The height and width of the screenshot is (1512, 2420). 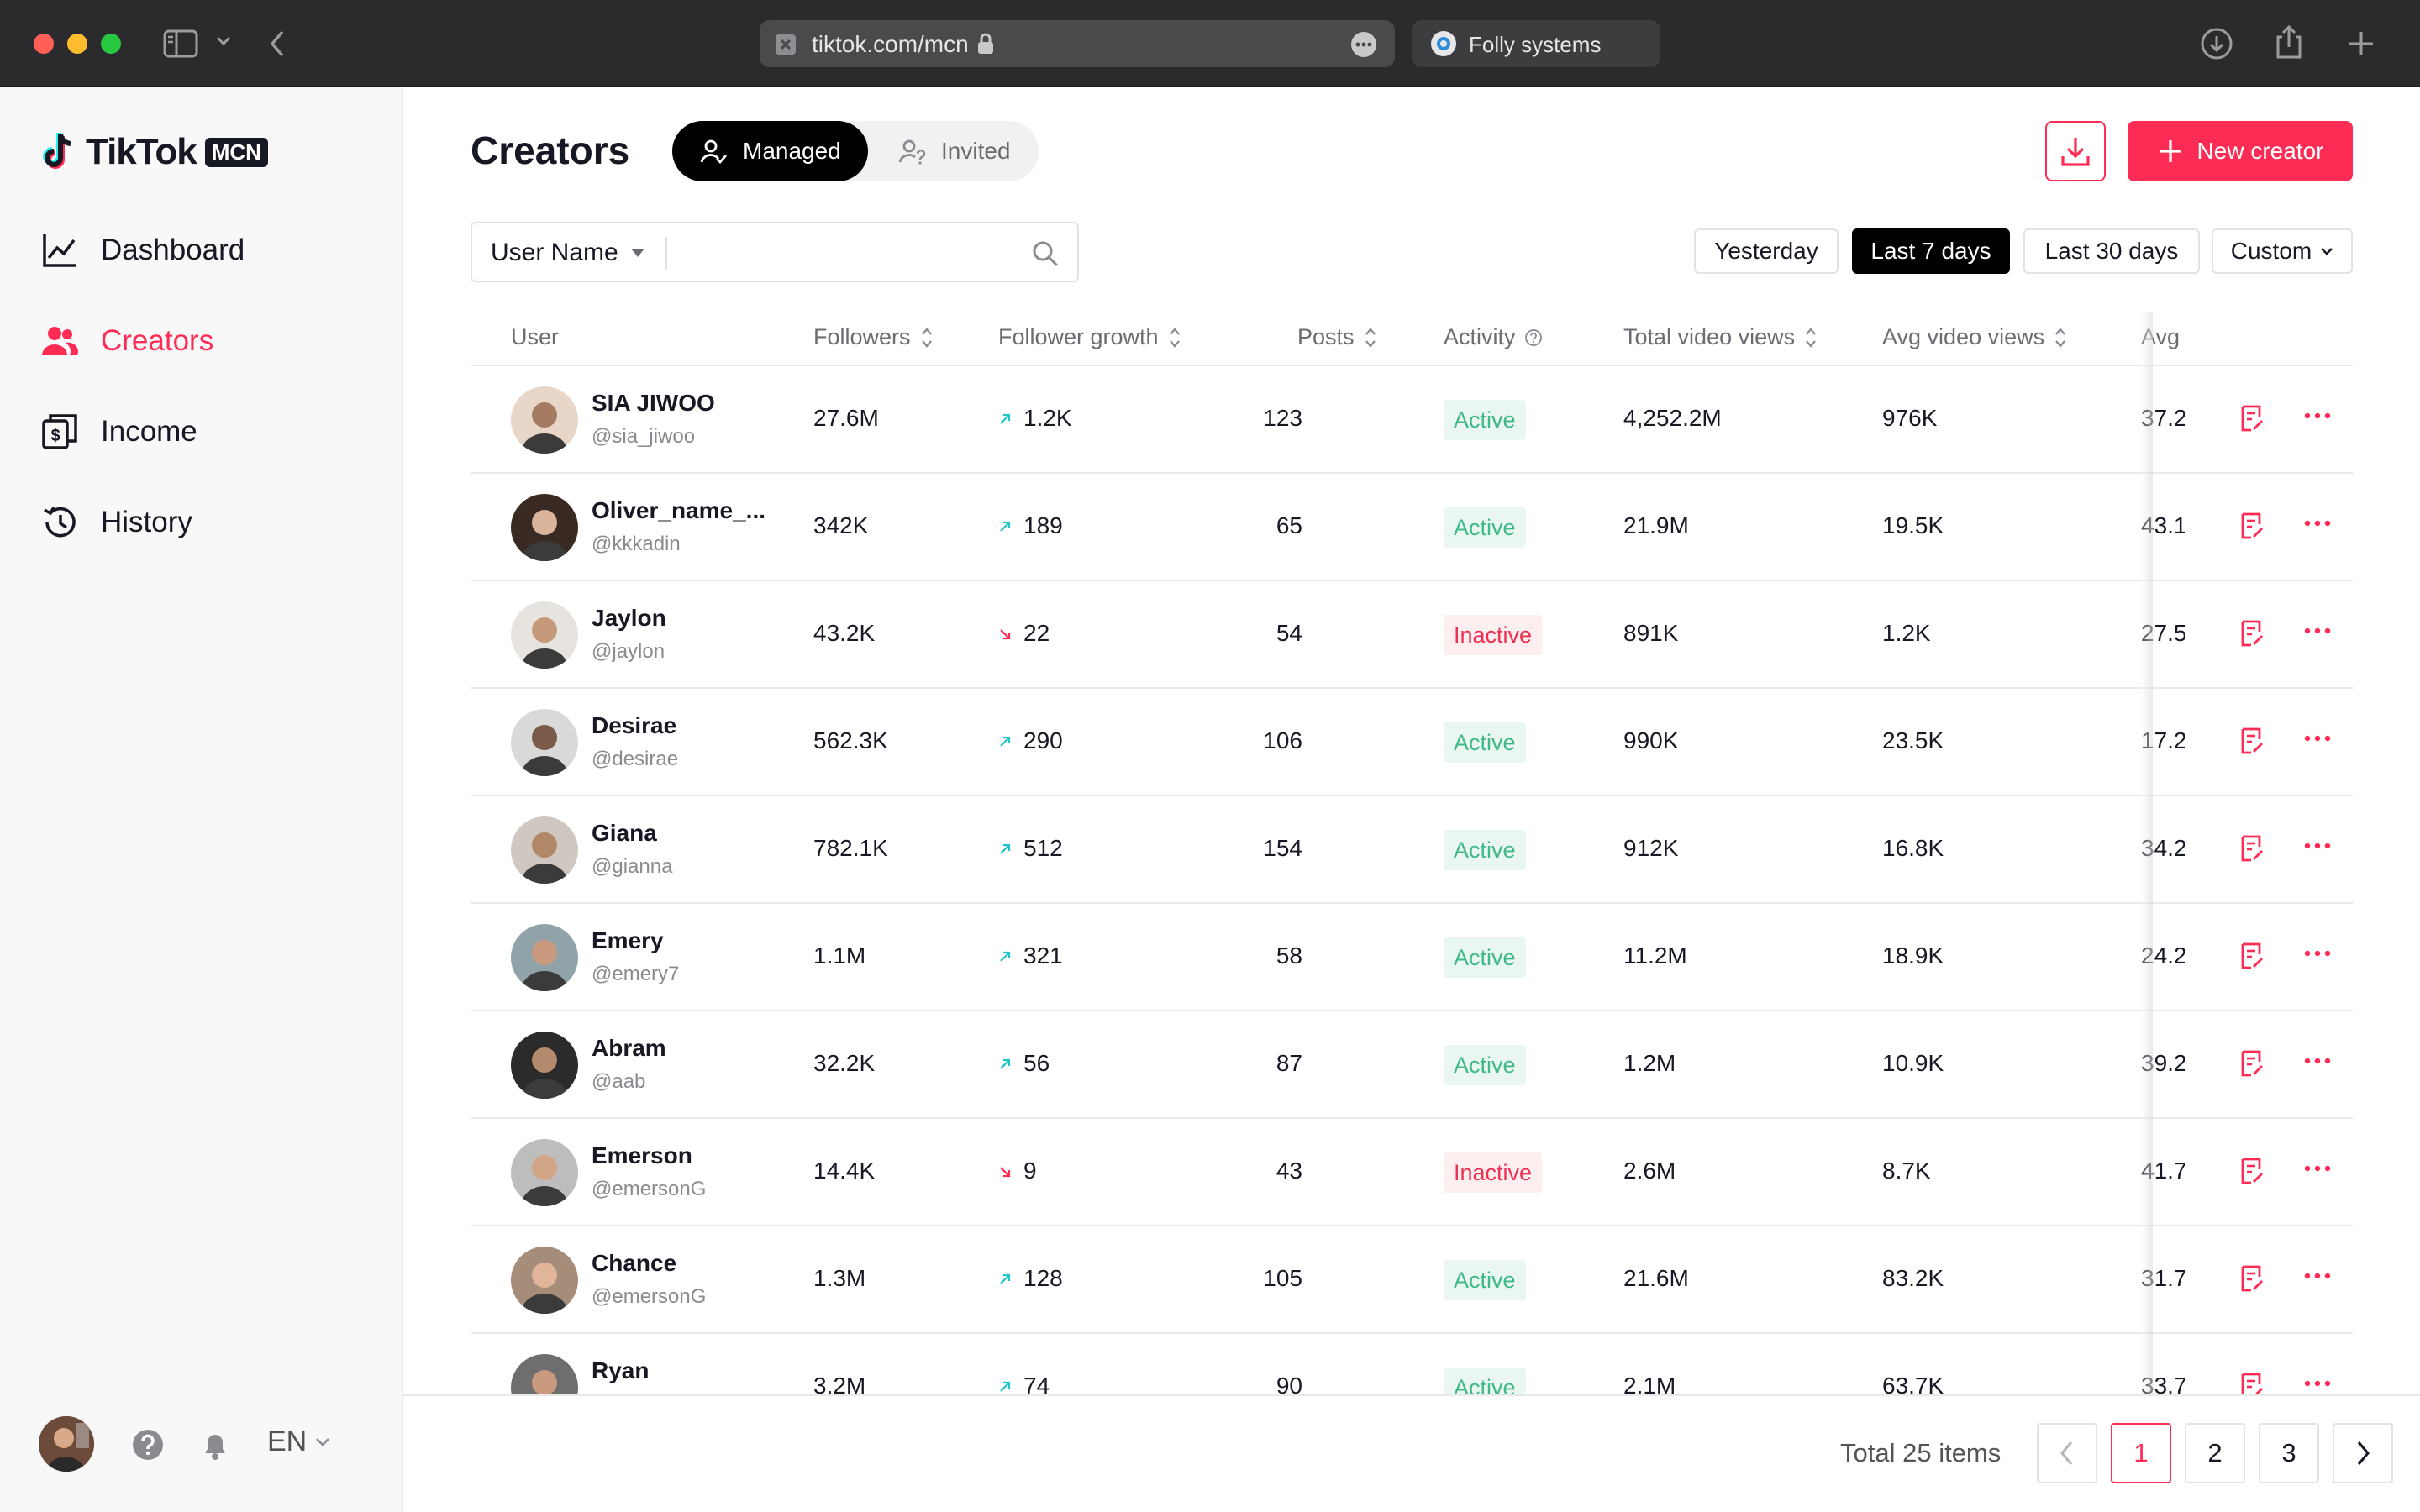 What do you see at coordinates (1412, 1065) in the screenshot?
I see `table-row: Abram@aab32.2K5687Active1.2M10.9K39.2%` at bounding box center [1412, 1065].